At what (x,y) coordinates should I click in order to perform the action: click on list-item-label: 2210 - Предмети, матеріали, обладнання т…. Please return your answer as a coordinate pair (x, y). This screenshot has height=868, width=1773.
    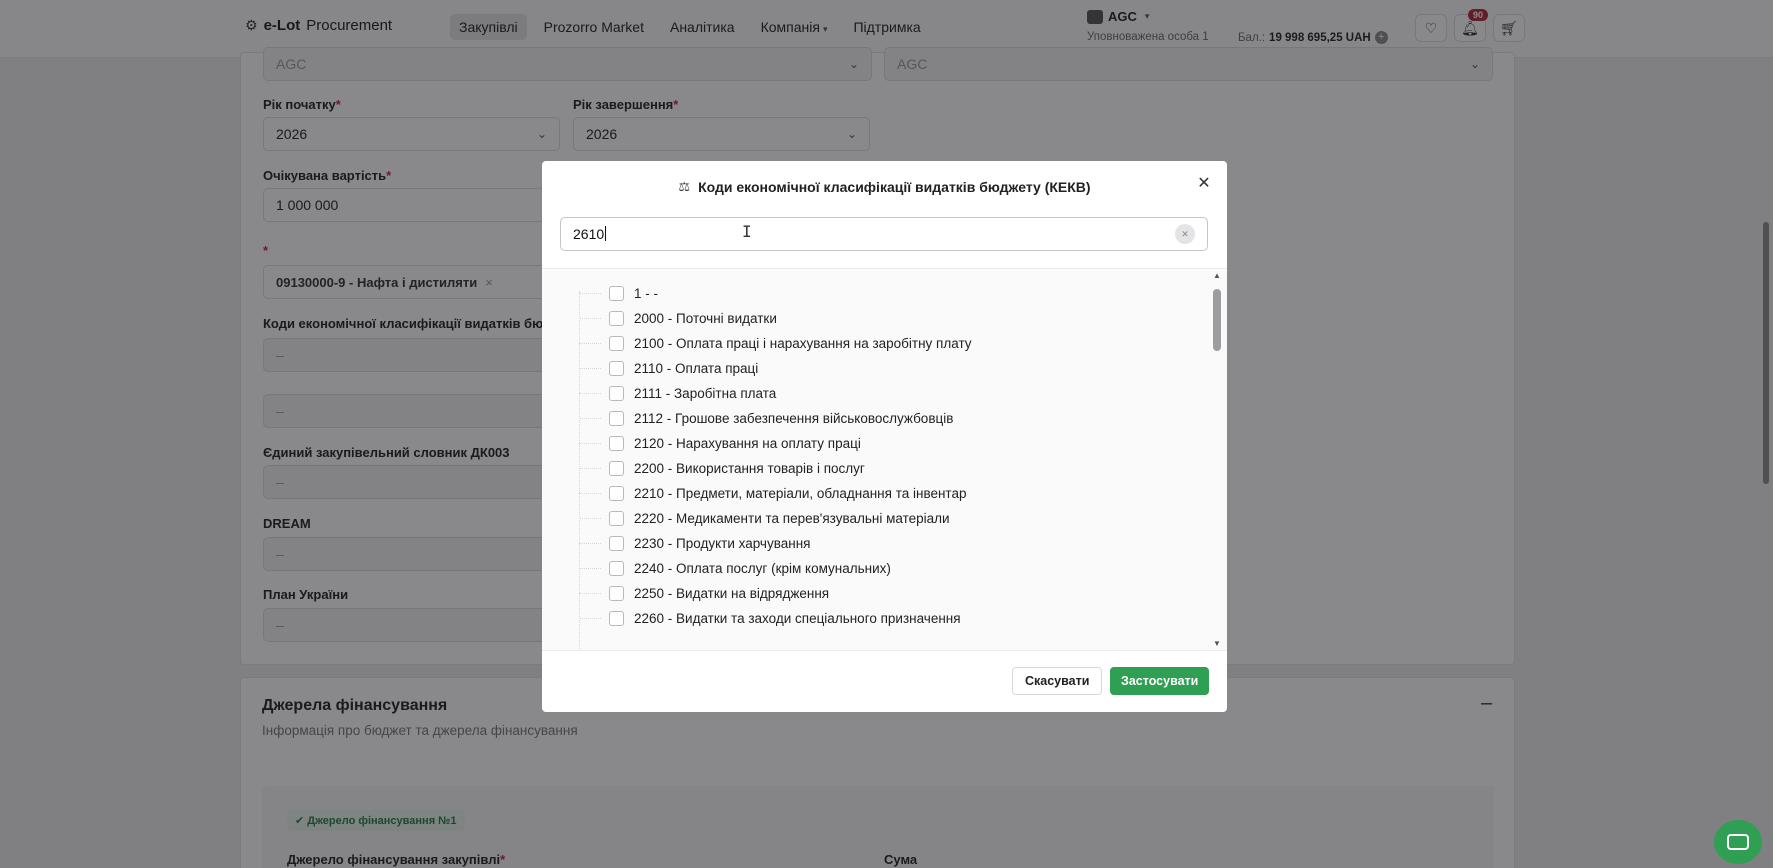
    Looking at the image, I should click on (800, 493).